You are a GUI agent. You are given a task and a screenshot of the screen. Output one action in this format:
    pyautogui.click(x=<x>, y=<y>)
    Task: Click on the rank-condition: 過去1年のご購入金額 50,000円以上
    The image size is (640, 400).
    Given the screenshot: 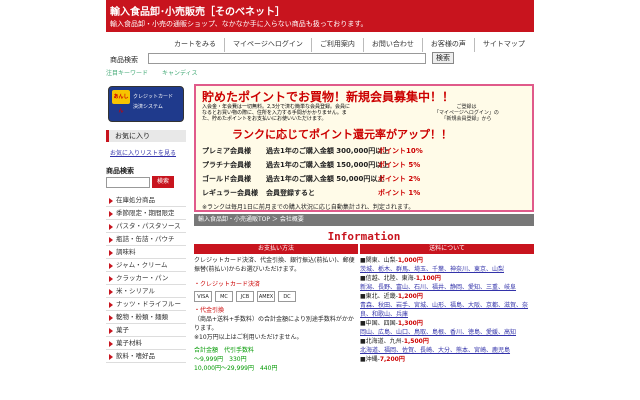 What is the action you would take?
    pyautogui.click(x=325, y=179)
    